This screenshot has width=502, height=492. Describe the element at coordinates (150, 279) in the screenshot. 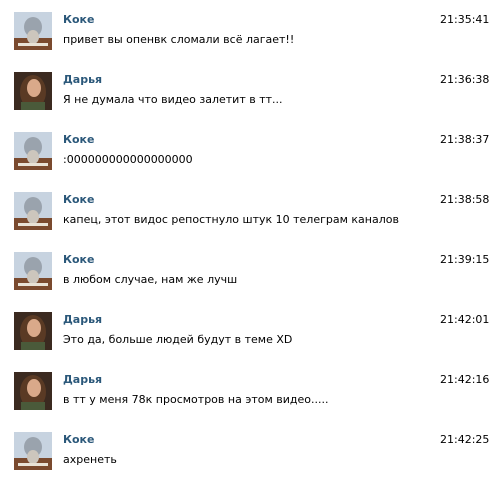

I see `message-text: в любом случае, нам же лучш` at that location.